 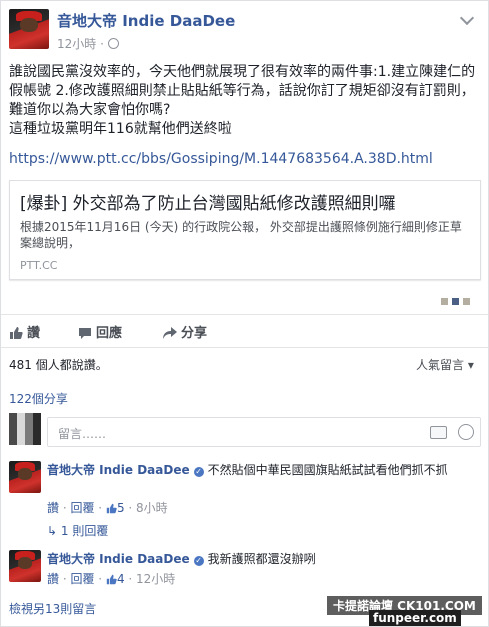 I want to click on comment-author: 音地大帝 Indie DaaDee ✓ 我新護照都還沒辦咧, so click(x=181, y=558).